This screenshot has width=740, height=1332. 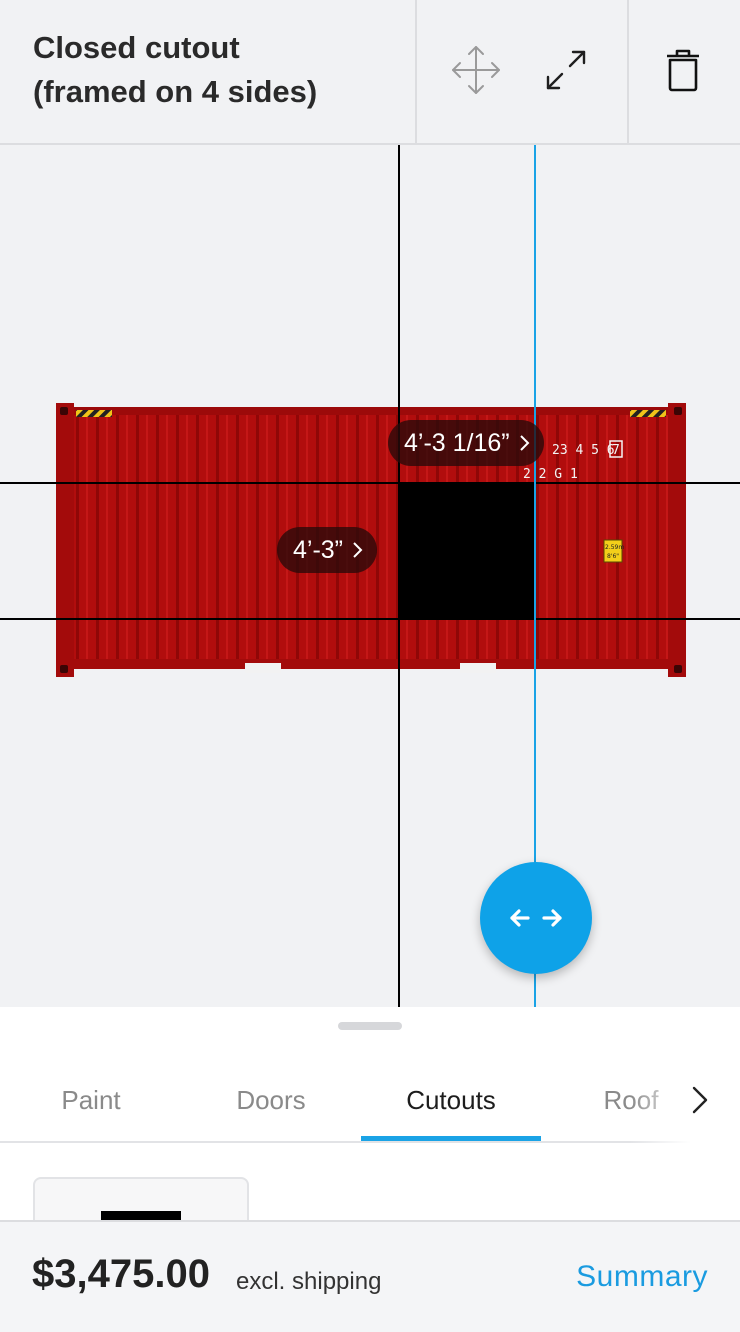 What do you see at coordinates (466, 552) in the screenshot?
I see `closed-cutout` at bounding box center [466, 552].